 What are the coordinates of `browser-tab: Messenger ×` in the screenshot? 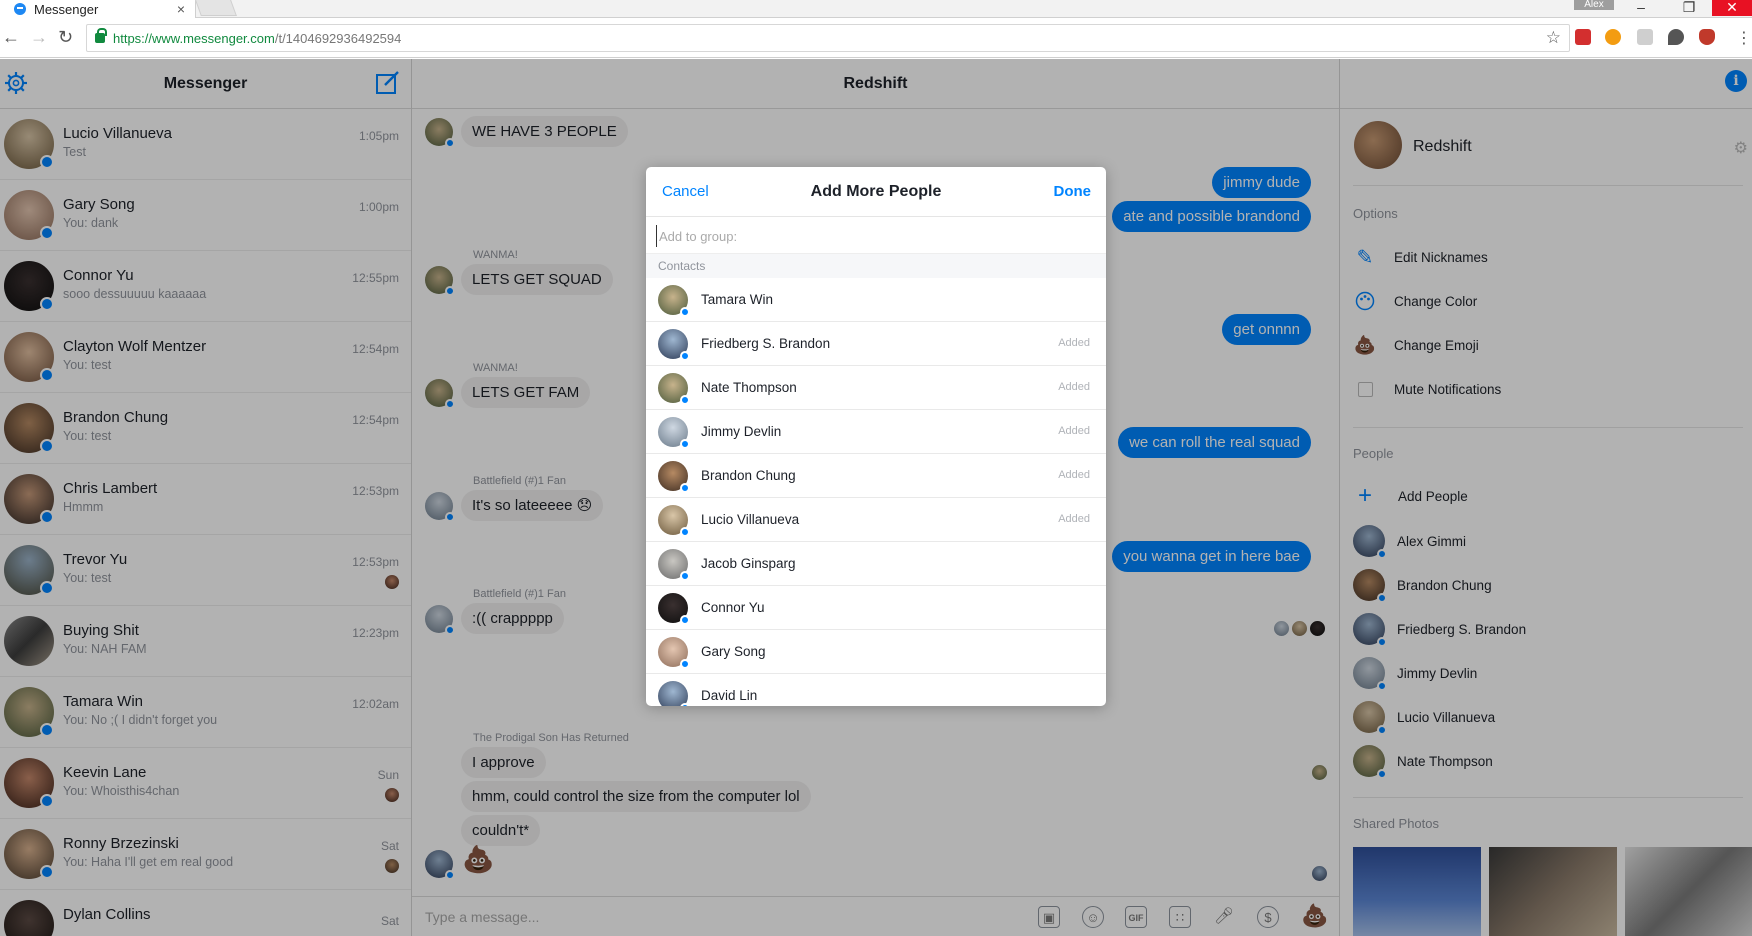 It's located at (98, 9).